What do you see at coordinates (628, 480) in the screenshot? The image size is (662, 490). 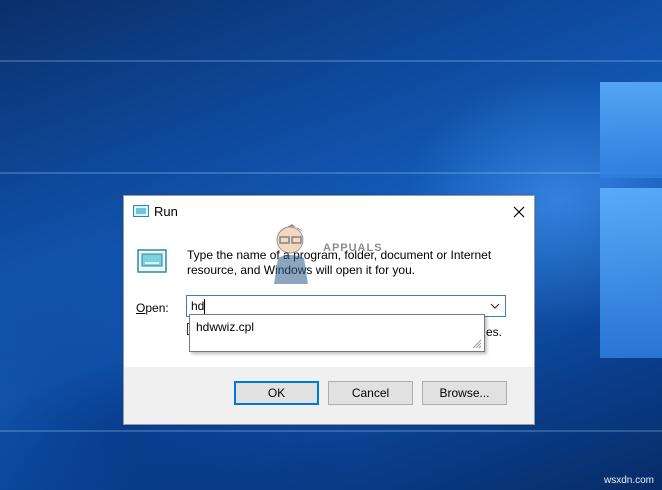 I see `site-credit: wsxdn.com` at bounding box center [628, 480].